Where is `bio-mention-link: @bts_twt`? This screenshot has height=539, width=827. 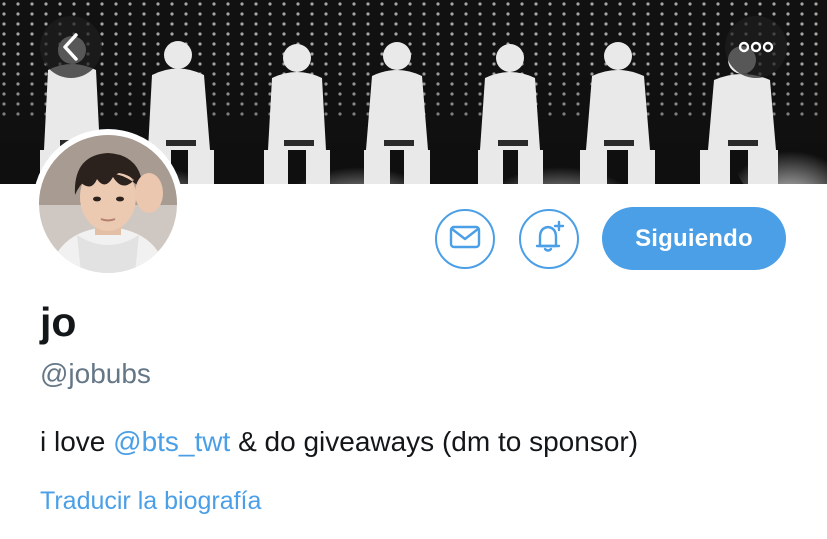
bio-mention-link: @bts_twt is located at coordinates (171, 441).